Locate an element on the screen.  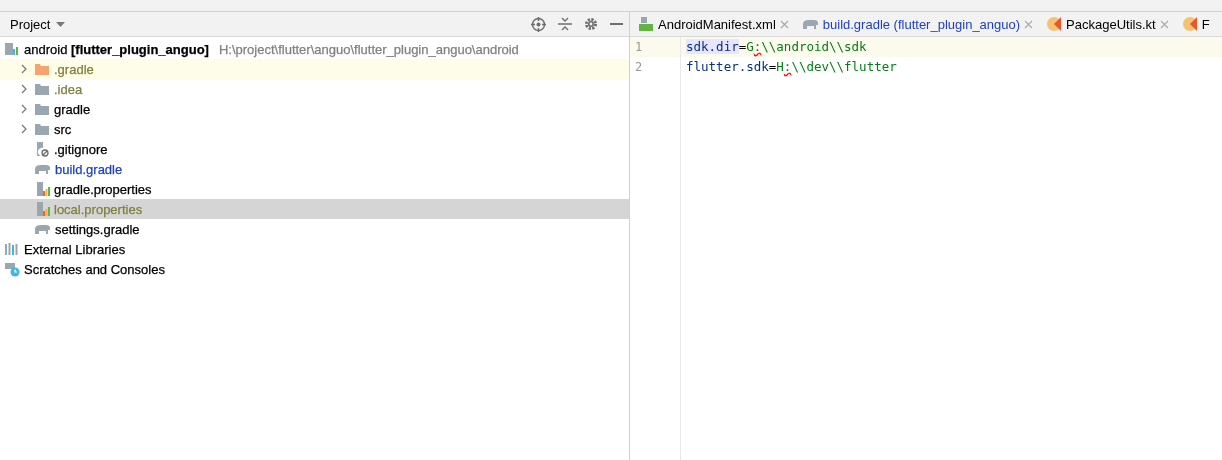
tree-item: .gitignore is located at coordinates (314, 149).